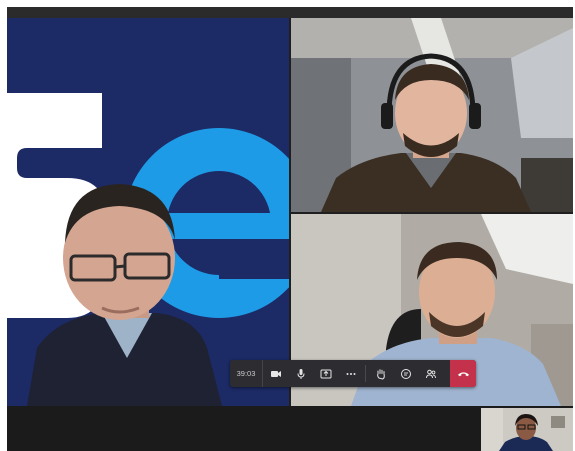 The height and width of the screenshot is (451, 575). Describe the element at coordinates (290, 12) in the screenshot. I see `window-top-strip` at that location.